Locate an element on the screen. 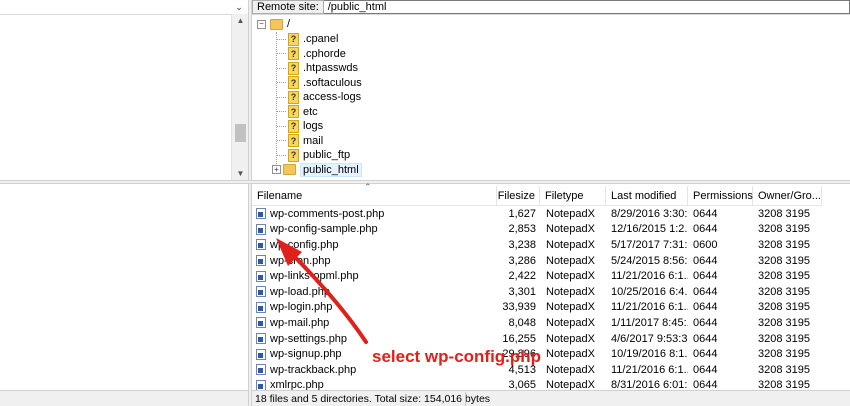  file-name: wp-config.php is located at coordinates (304, 244).